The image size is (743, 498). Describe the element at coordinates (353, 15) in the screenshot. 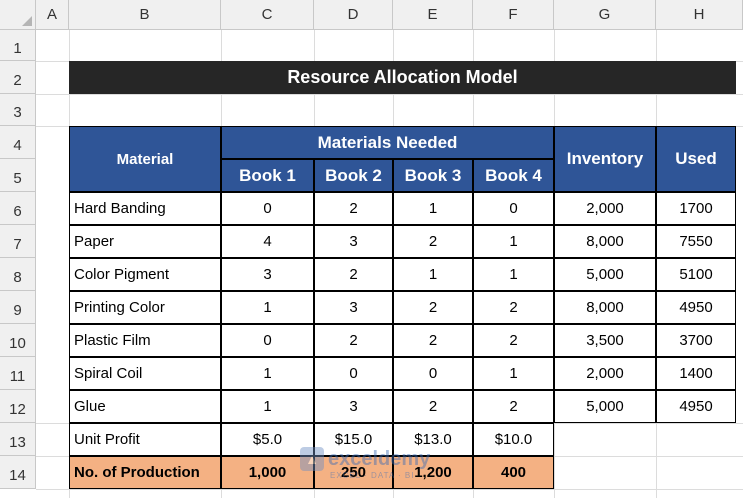

I see `column-header-d: D` at that location.